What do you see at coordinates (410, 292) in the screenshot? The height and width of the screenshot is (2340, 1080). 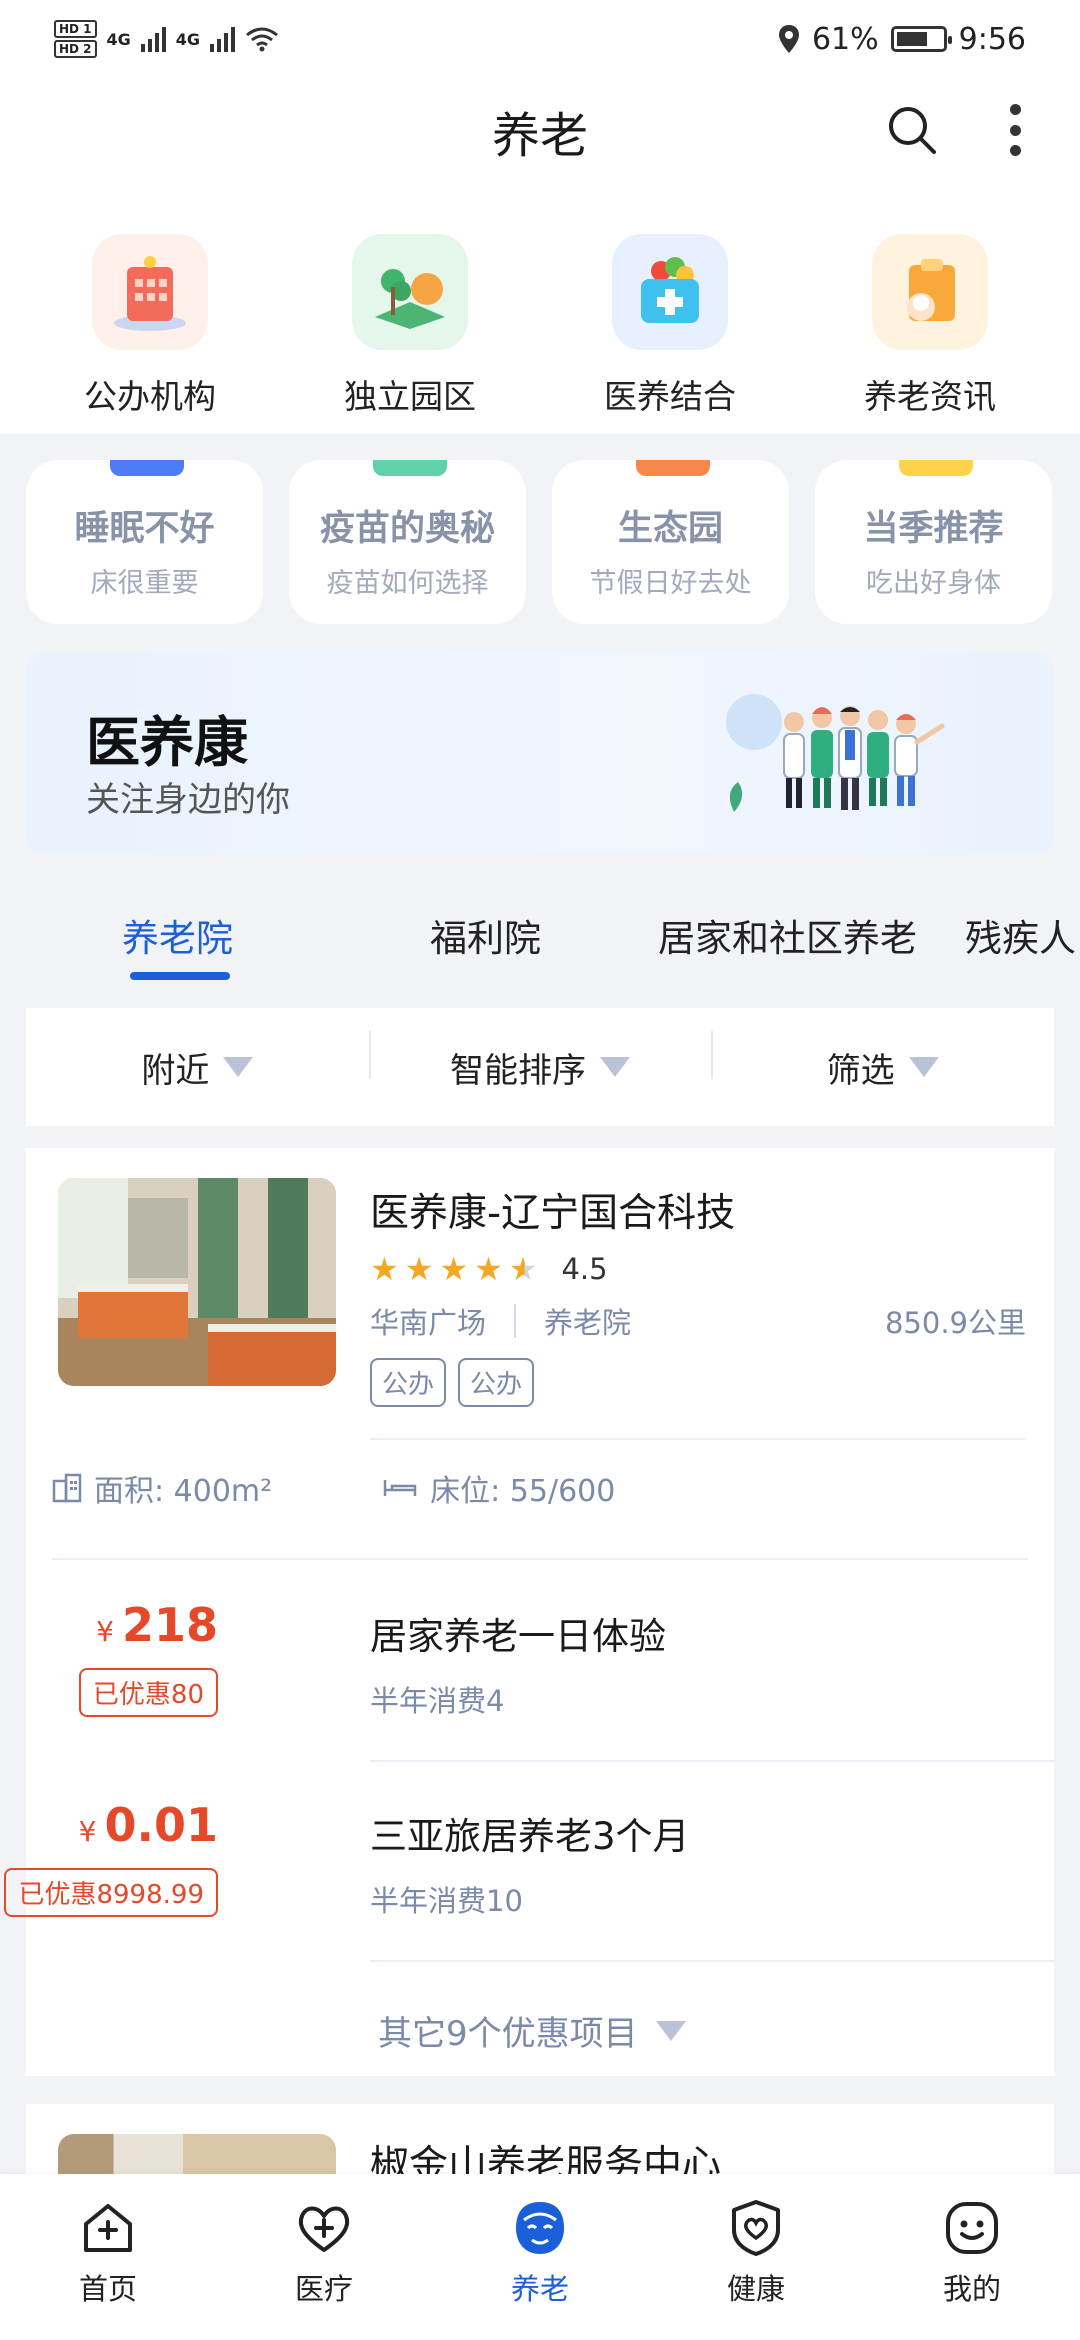 I see `park-icon` at bounding box center [410, 292].